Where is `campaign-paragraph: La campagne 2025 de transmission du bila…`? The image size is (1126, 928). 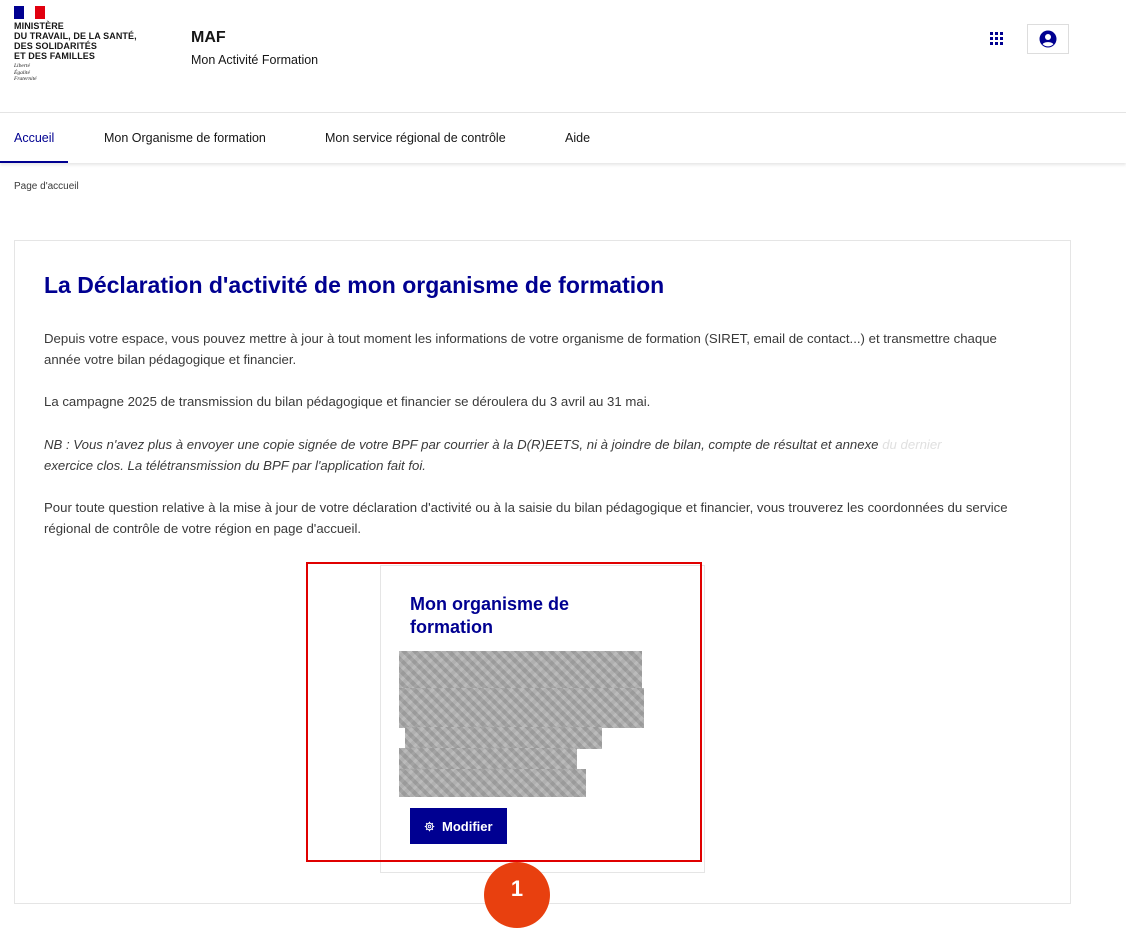 campaign-paragraph: La campagne 2025 de transmission du bila… is located at coordinates (347, 401).